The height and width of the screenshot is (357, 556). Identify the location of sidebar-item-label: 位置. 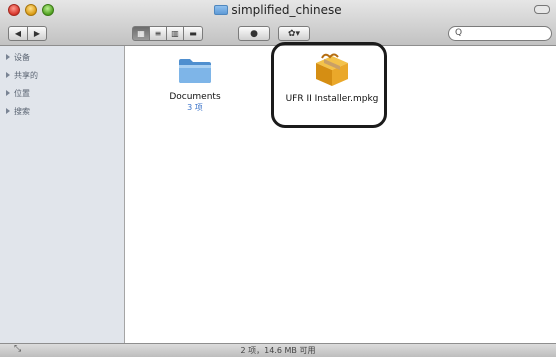
(22, 93).